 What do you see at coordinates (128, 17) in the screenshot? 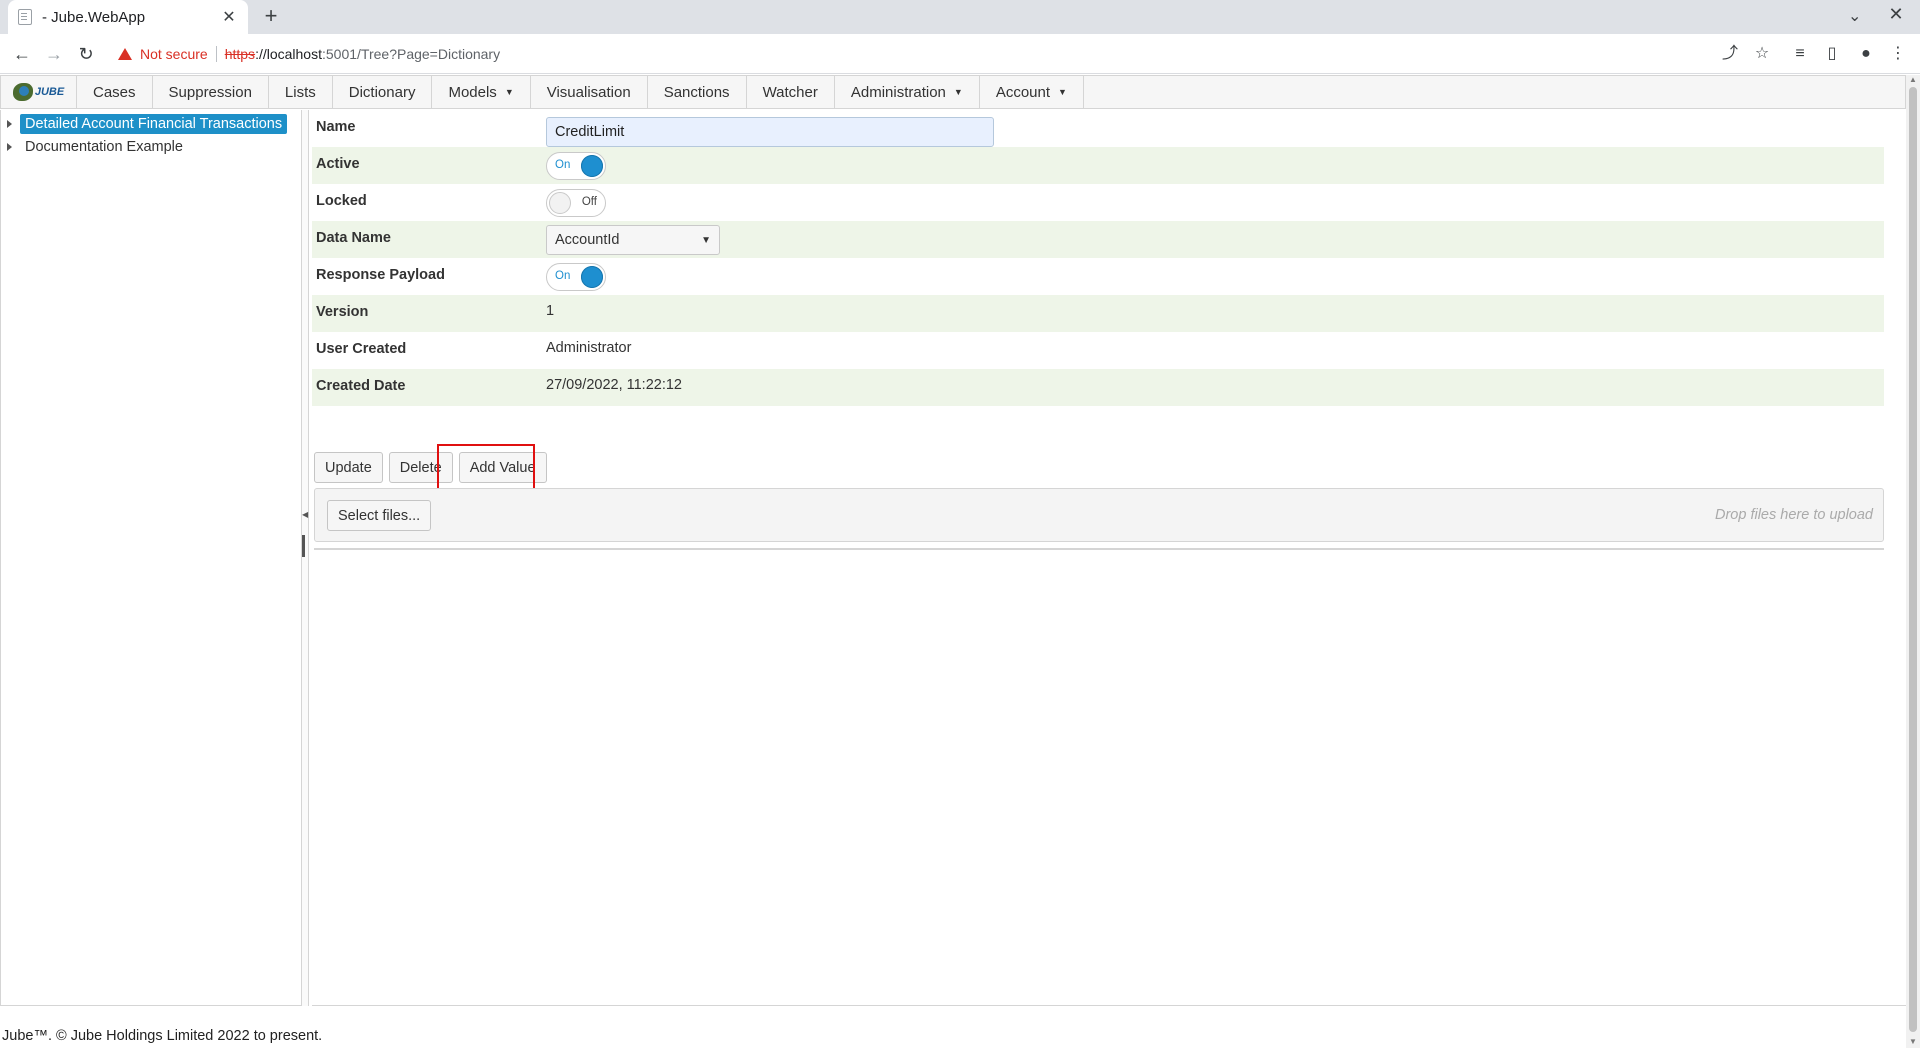
I see `browser-tab: - Jube.WebApp ✕` at bounding box center [128, 17].